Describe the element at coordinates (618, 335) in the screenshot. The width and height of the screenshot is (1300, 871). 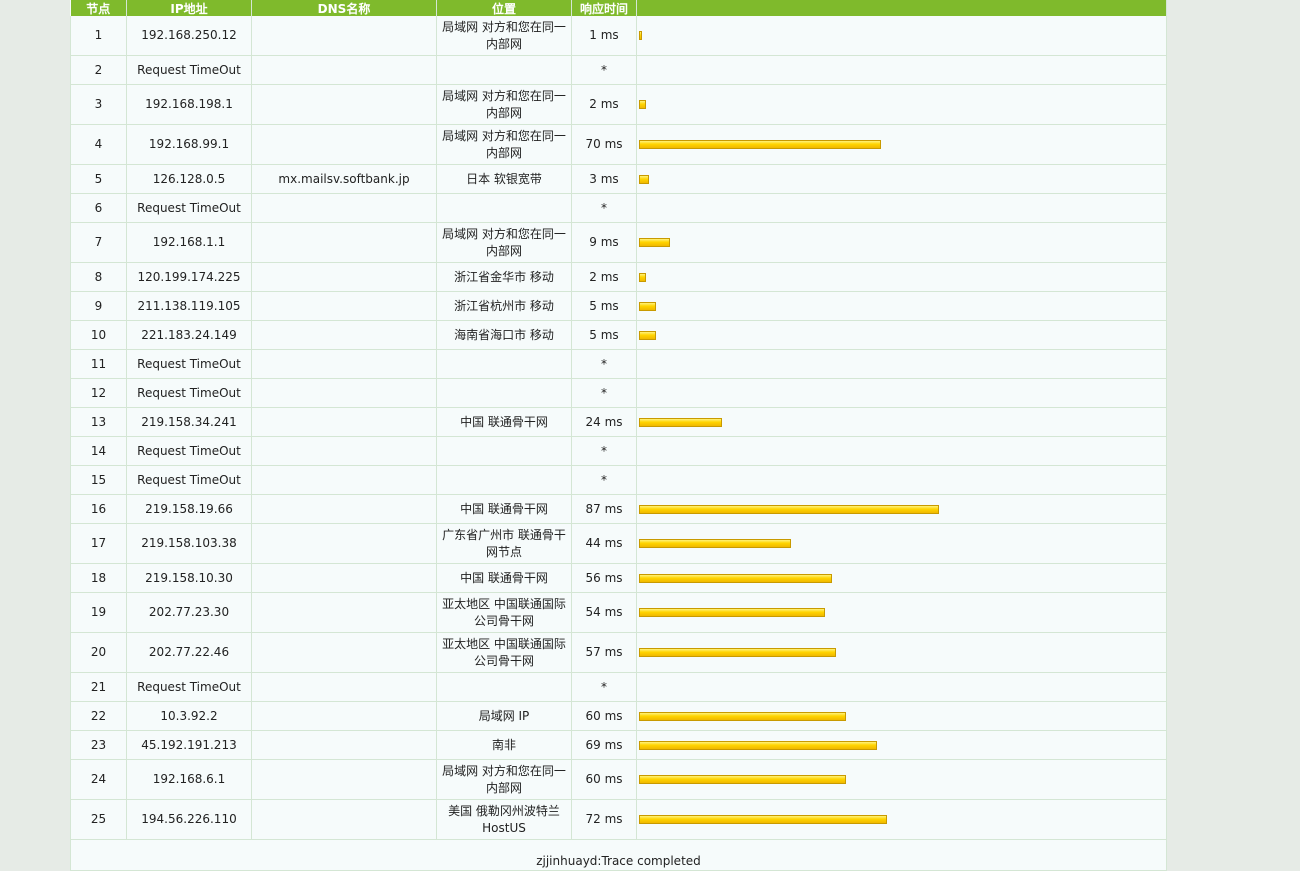
I see `table-row: 10 221.183.24.149 海南省海口市 移动 5 ms` at that location.